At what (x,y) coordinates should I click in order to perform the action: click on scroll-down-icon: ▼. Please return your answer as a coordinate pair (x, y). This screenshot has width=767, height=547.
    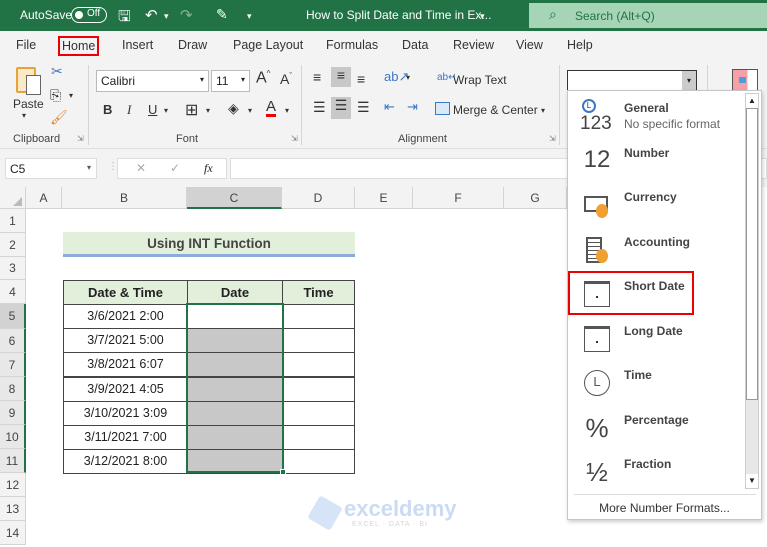
    Looking at the image, I should click on (752, 481).